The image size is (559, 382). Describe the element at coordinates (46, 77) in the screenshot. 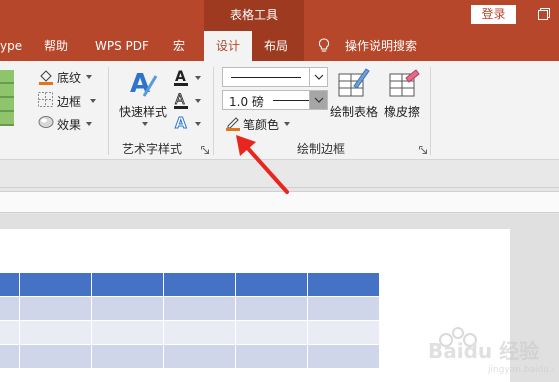

I see `paint-bucket-icon` at that location.